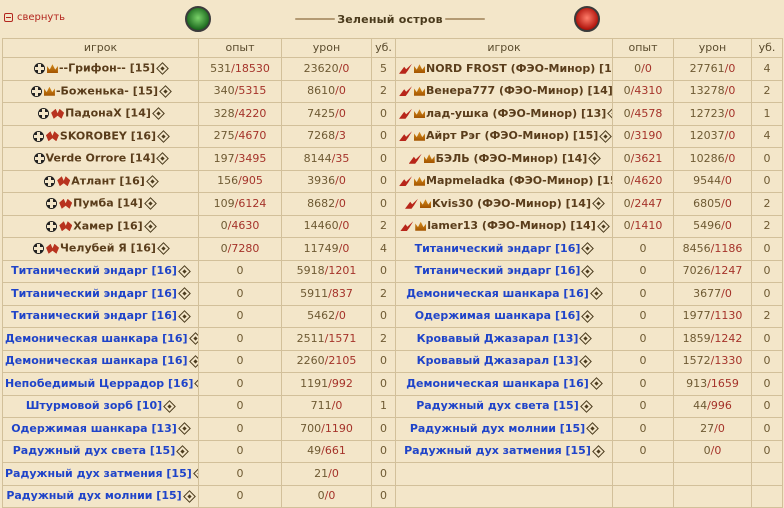 This screenshot has width=784, height=508. What do you see at coordinates (101, 158) in the screenshot?
I see `fighter-name: Verde Orrore [14]` at bounding box center [101, 158].